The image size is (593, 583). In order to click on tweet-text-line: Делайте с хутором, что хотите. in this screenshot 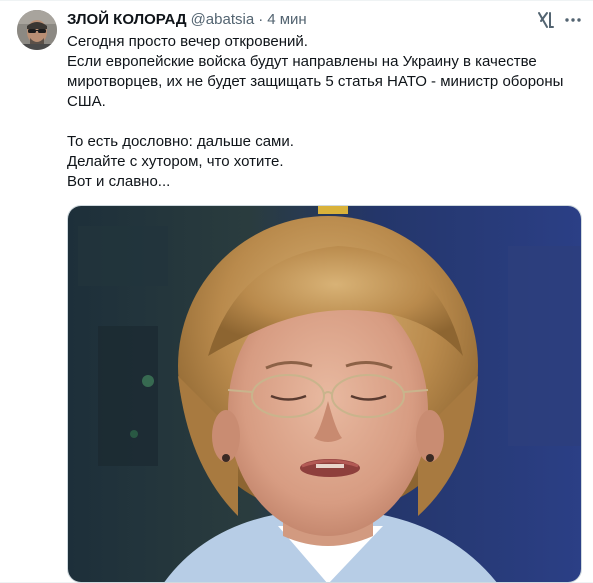, I will do `click(175, 161)`.